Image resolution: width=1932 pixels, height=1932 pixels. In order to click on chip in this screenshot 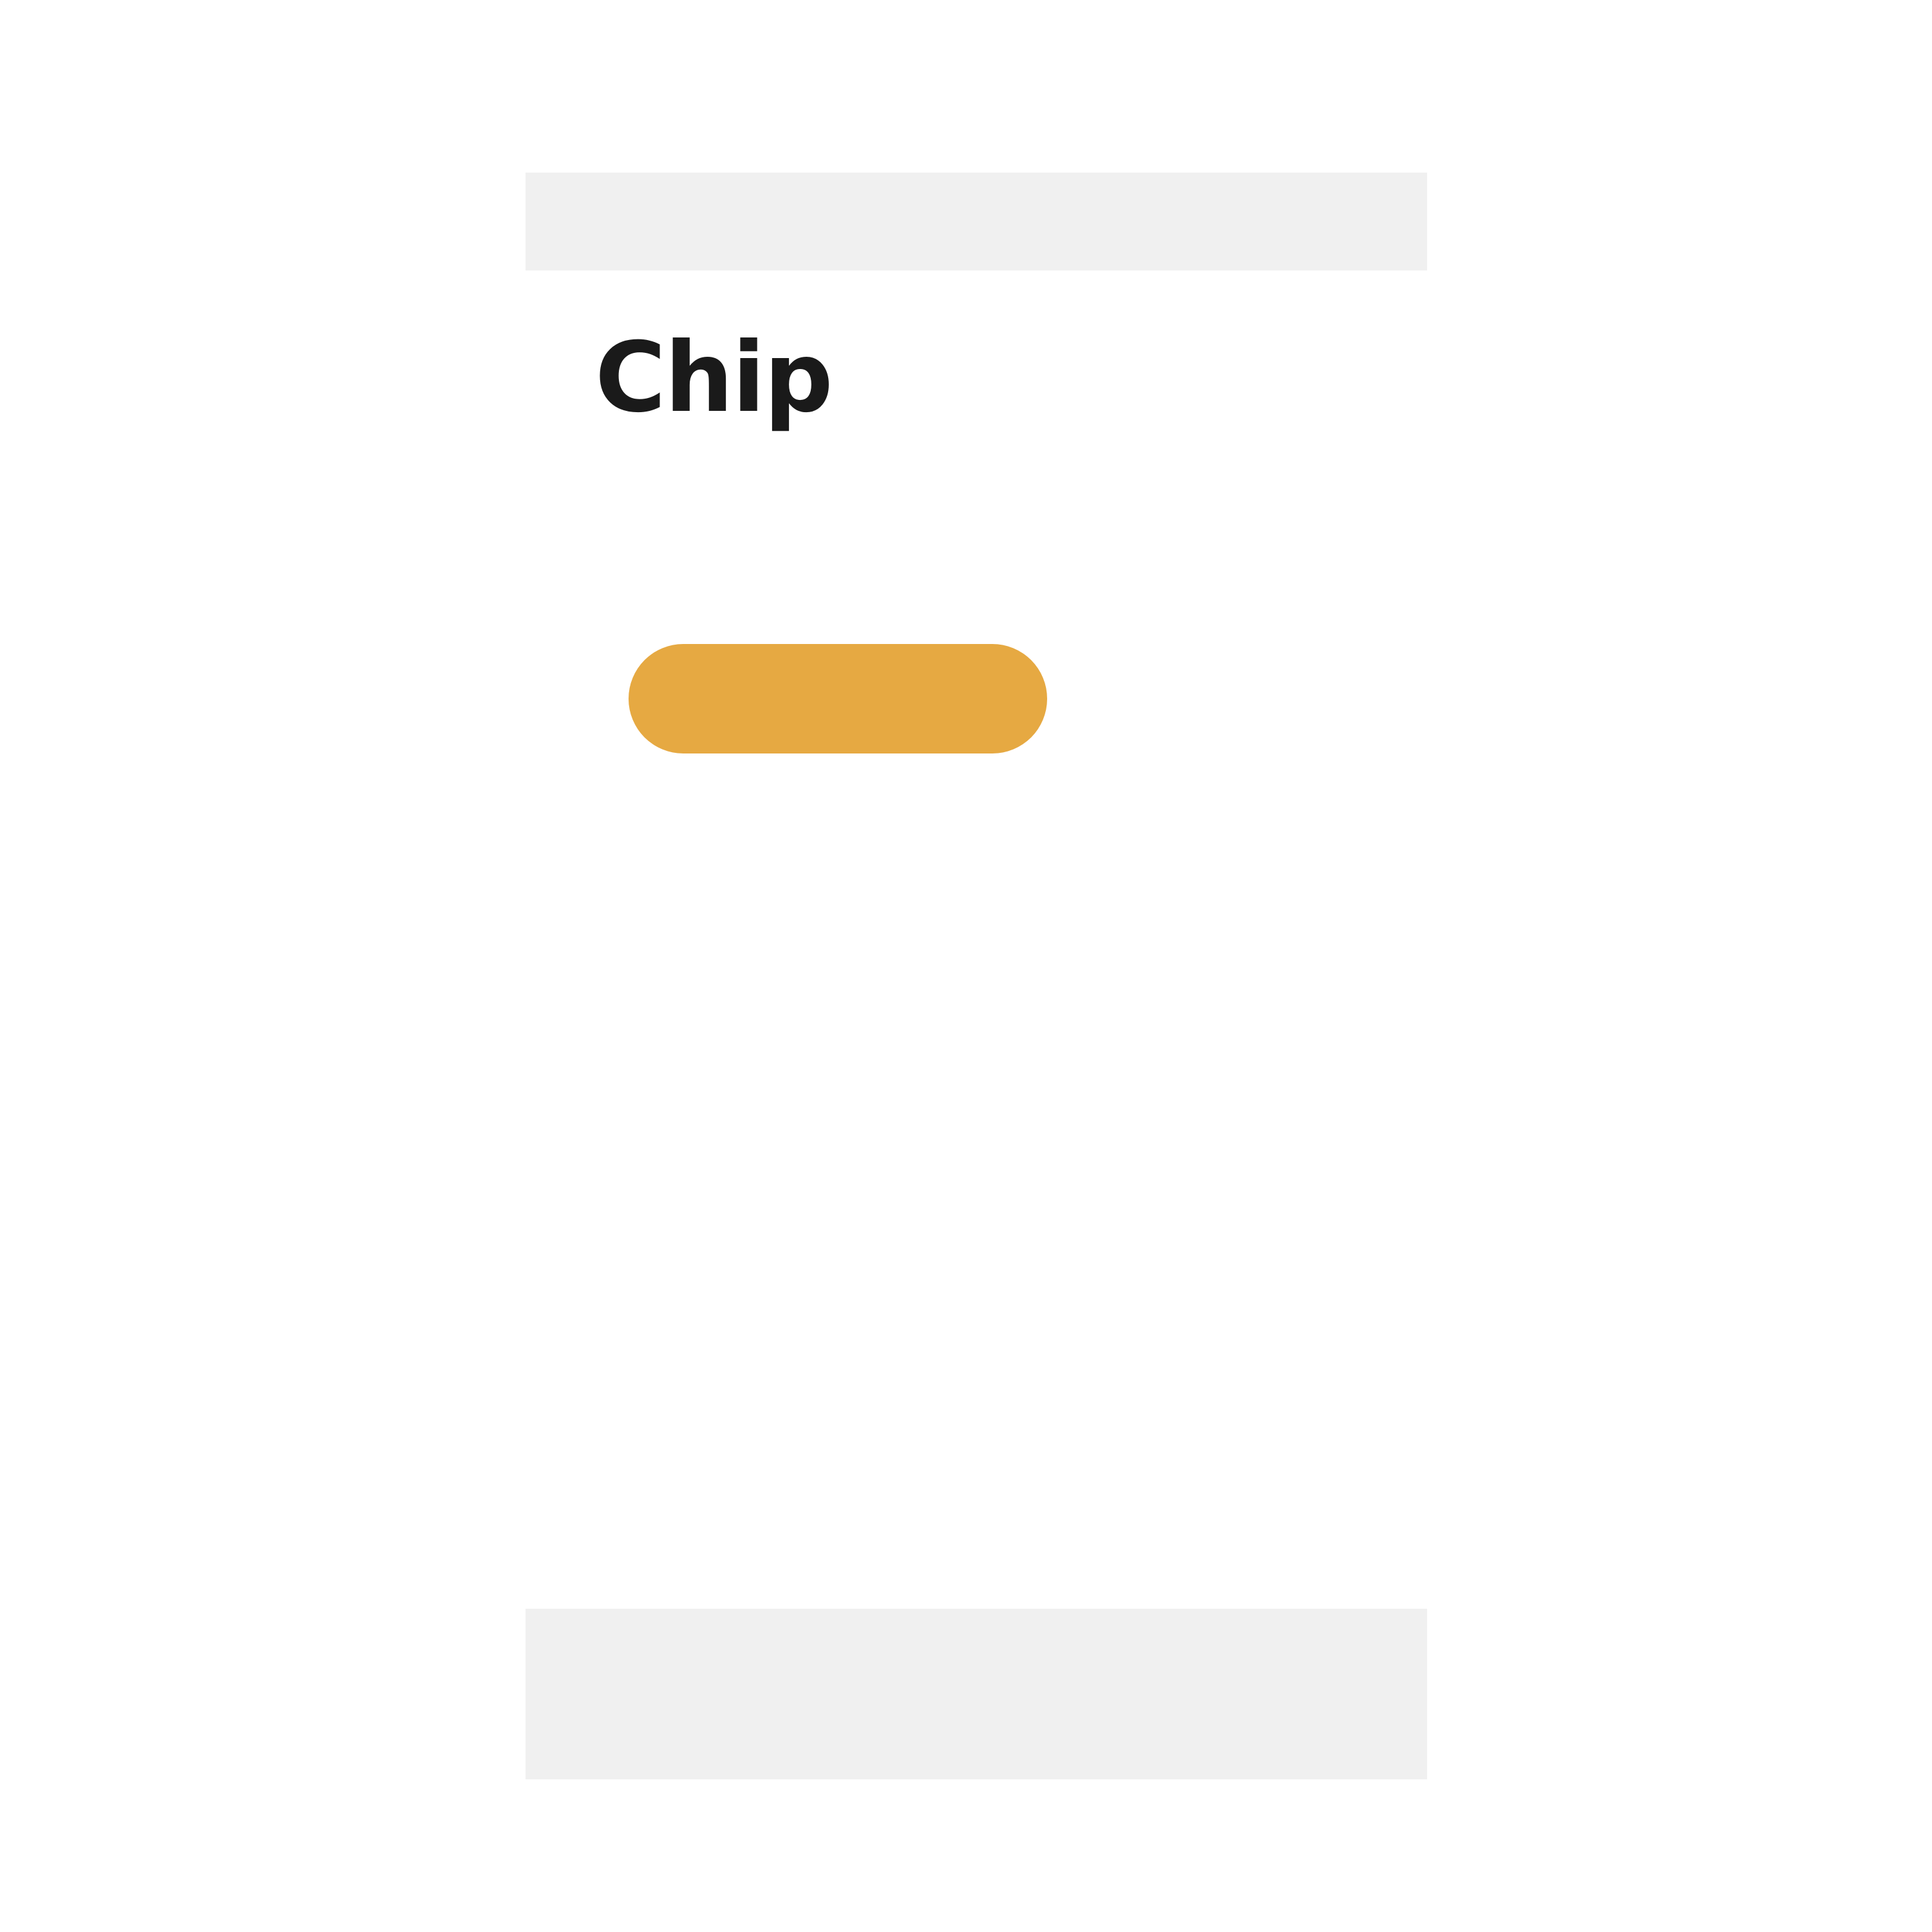, I will do `click(838, 698)`.